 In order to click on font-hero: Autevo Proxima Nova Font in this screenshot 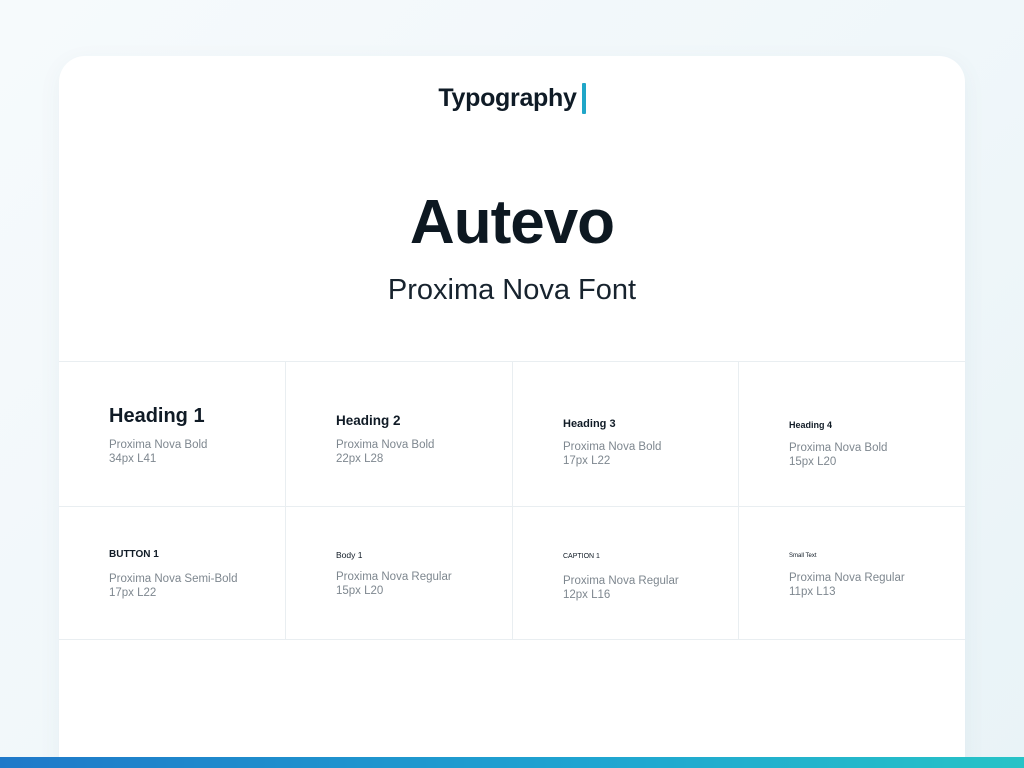, I will do `click(512, 246)`.